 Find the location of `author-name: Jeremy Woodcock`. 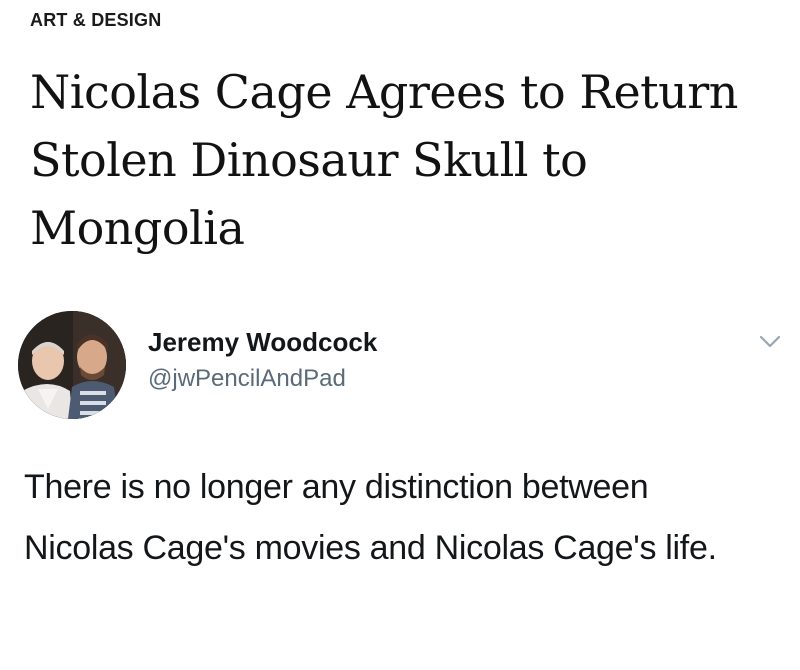

author-name: Jeremy Woodcock is located at coordinates (262, 342).